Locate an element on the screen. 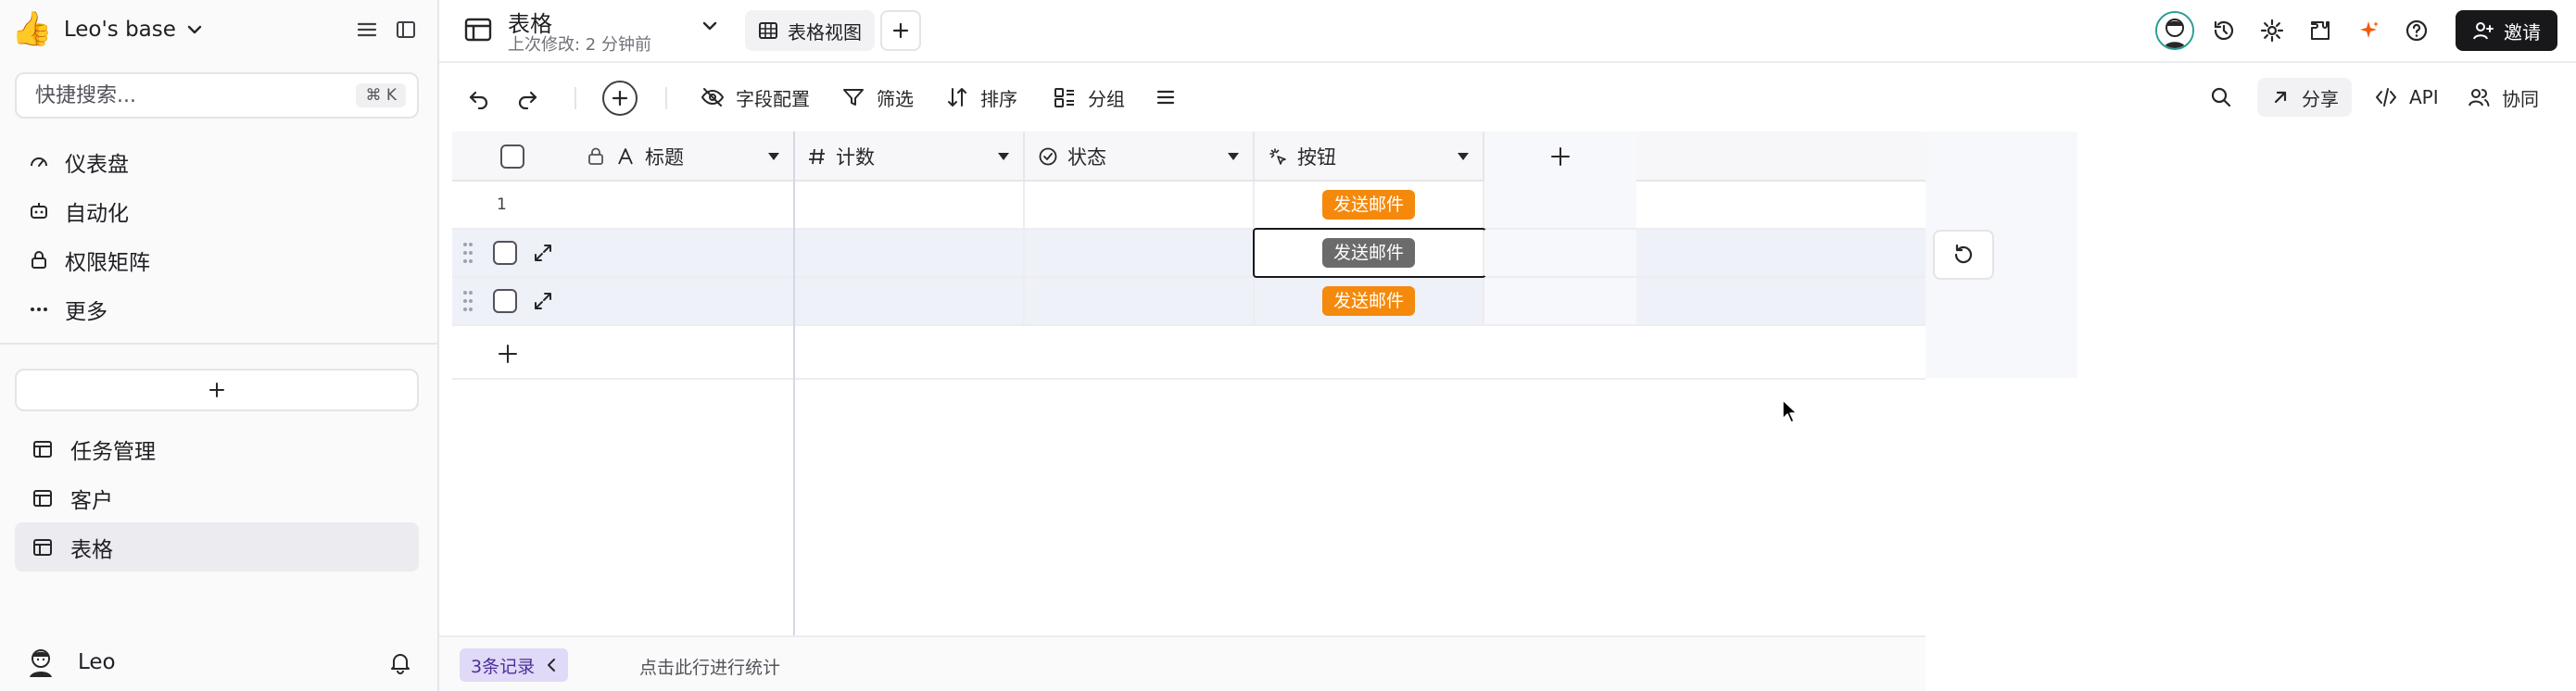  sort-button: 排序 is located at coordinates (981, 97).